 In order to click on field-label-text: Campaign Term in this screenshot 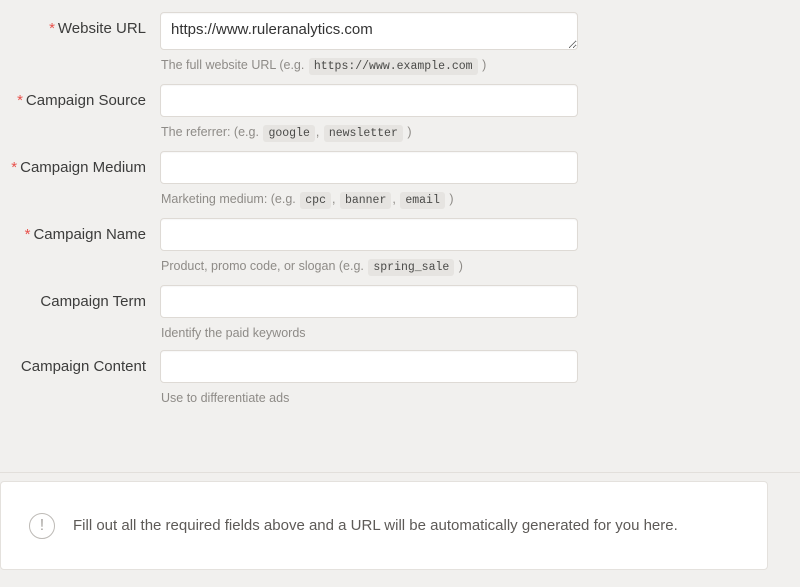, I will do `click(93, 301)`.